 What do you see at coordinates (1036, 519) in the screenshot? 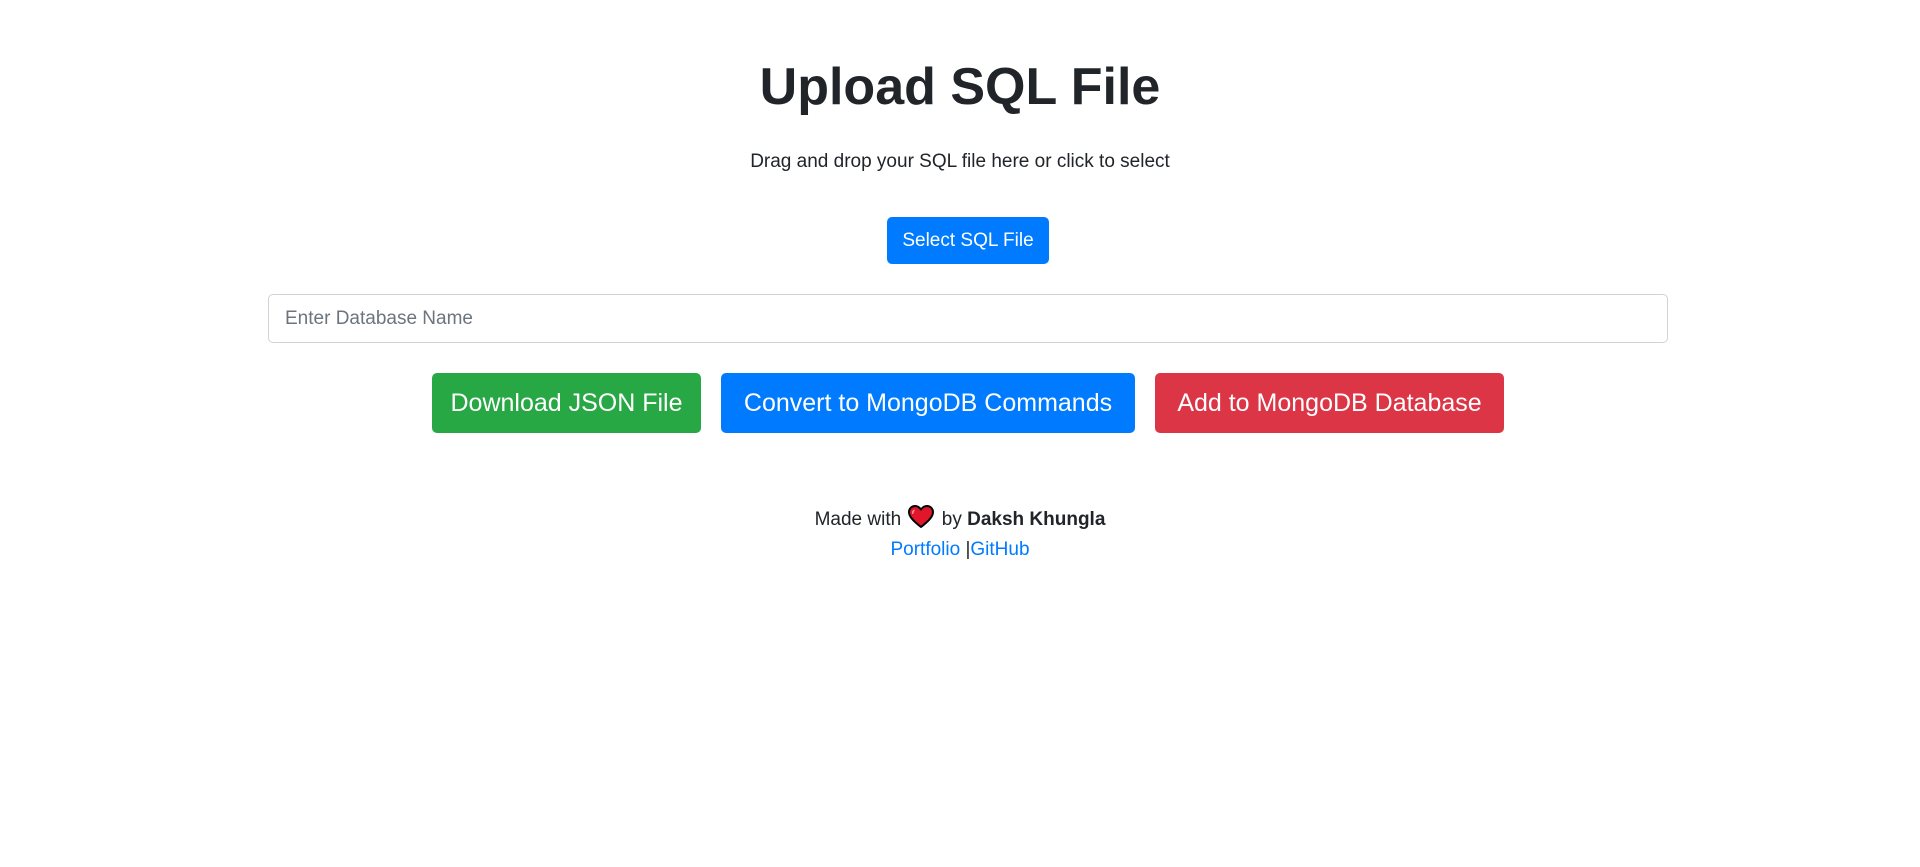
I see `author-name: Daksh Khungla` at bounding box center [1036, 519].